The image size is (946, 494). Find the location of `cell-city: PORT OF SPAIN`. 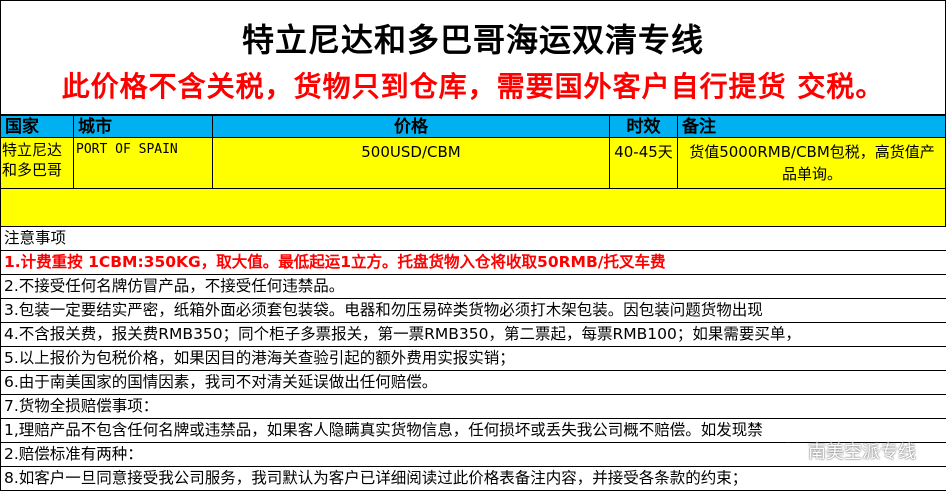

cell-city: PORT OF SPAIN is located at coordinates (143, 163).